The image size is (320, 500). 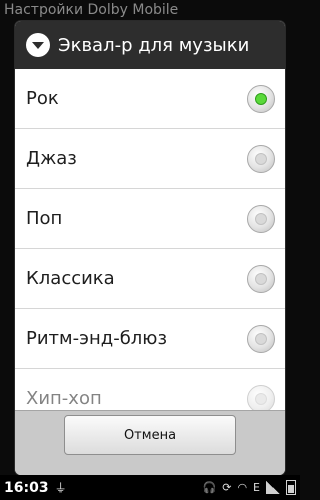 I want to click on list-item-label: Рок, so click(x=42, y=98).